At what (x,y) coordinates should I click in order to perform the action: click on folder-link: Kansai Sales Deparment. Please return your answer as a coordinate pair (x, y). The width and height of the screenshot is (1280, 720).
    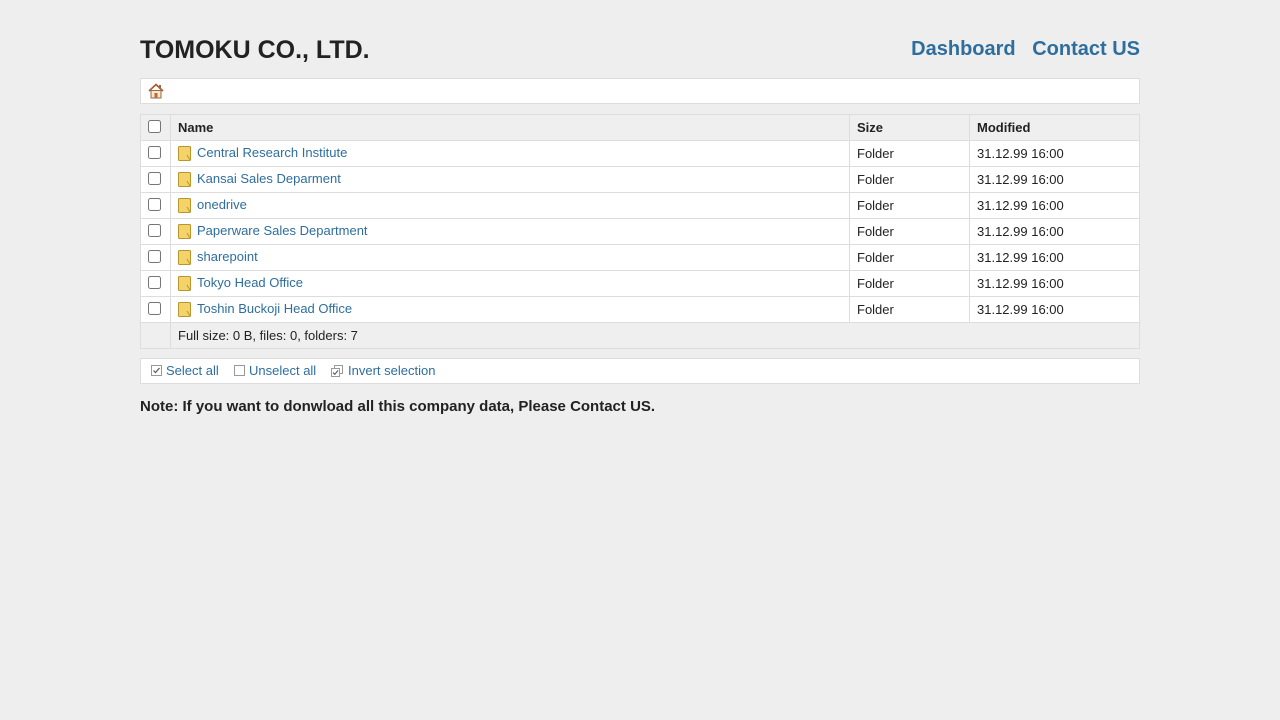
    Looking at the image, I should click on (269, 178).